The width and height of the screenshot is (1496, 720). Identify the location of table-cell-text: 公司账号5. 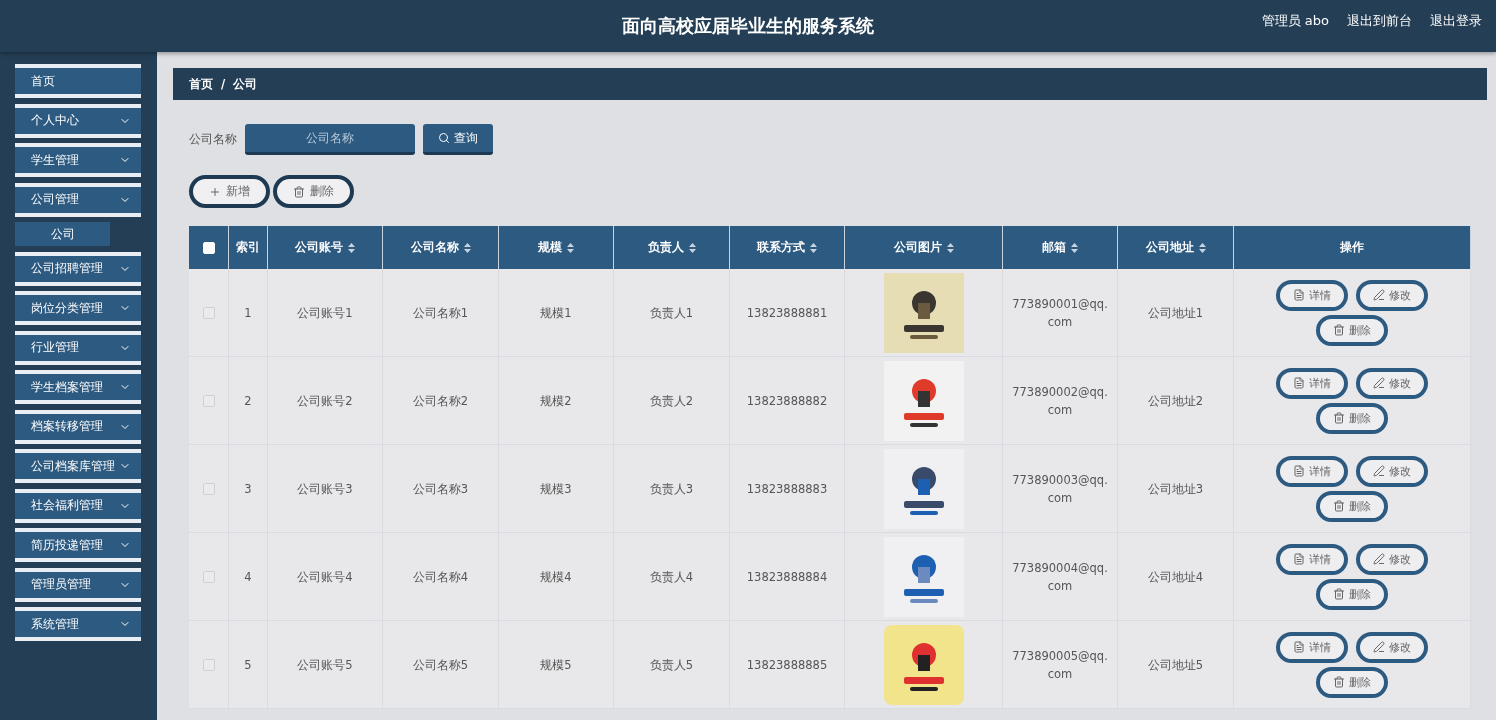
(325, 665).